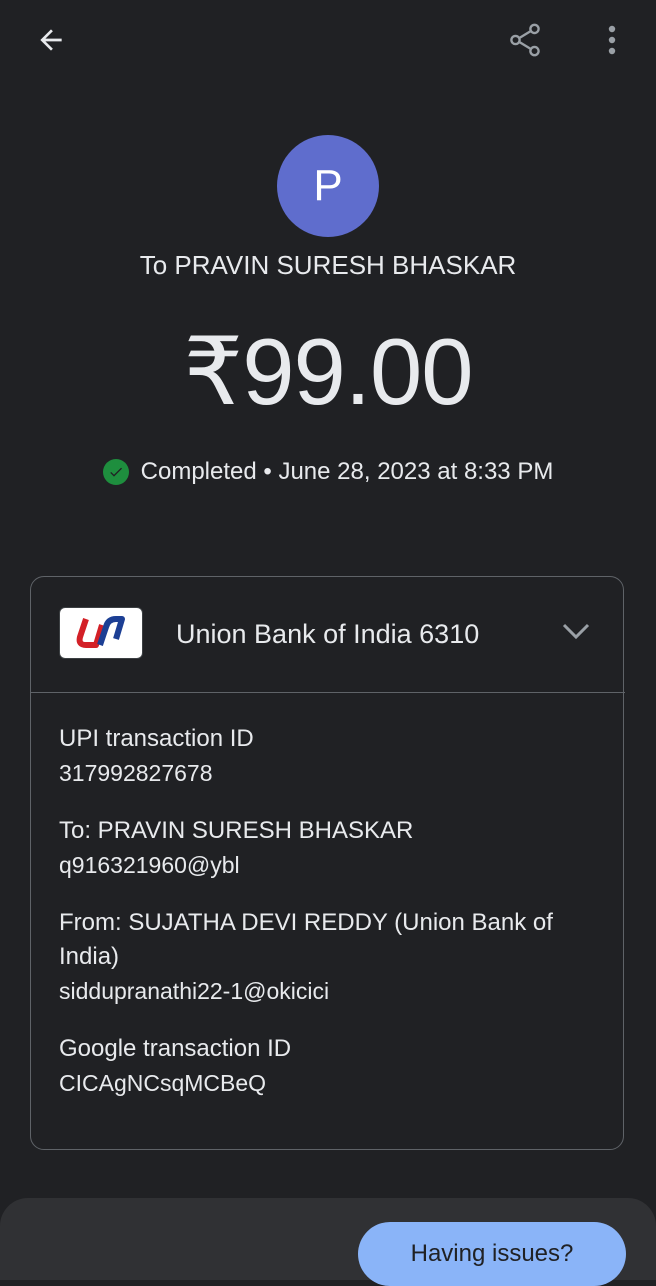  I want to click on from-upi-id: siddupranathi22-1@okicici, so click(331, 991).